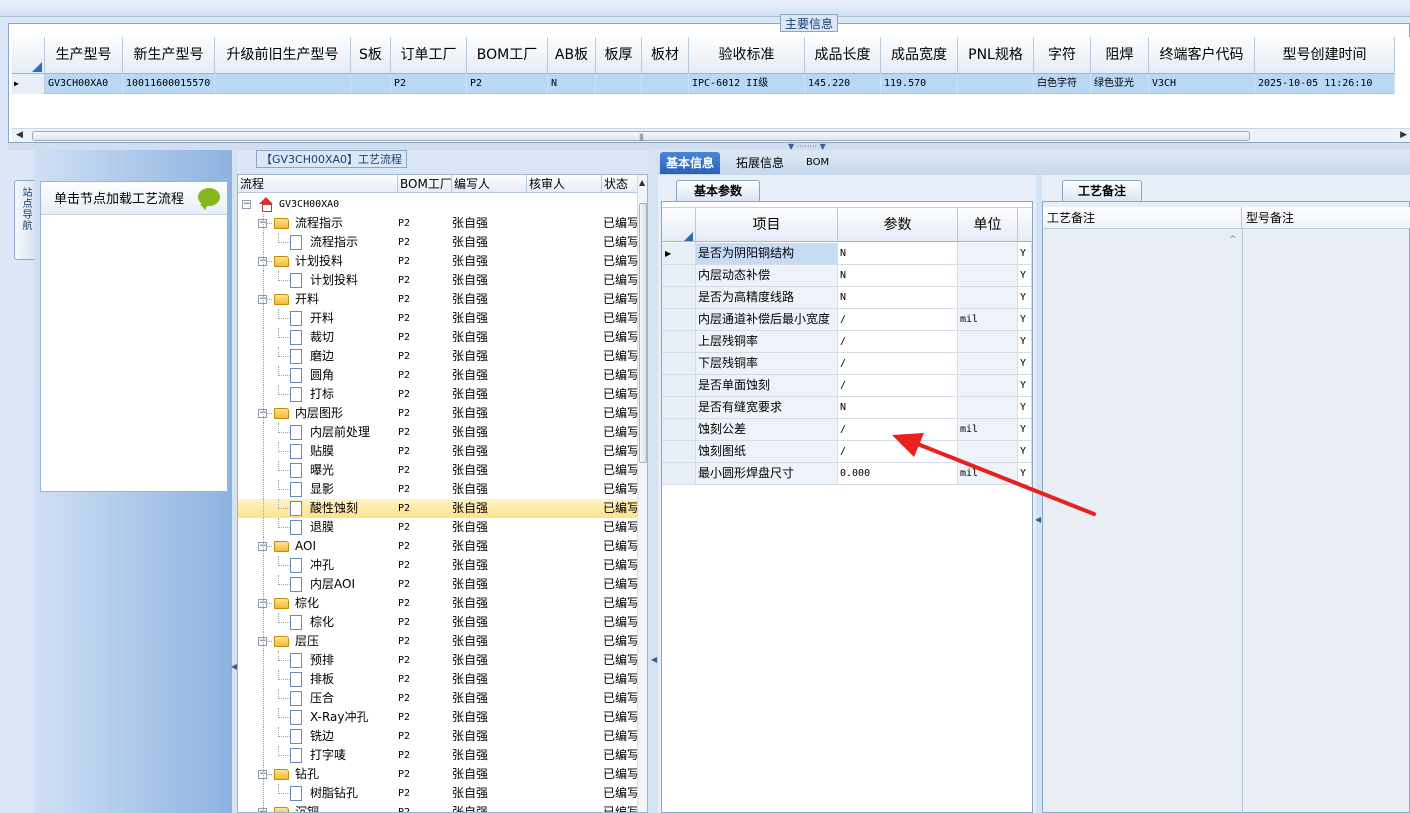  I want to click on table-cell: 145.220, so click(843, 84).